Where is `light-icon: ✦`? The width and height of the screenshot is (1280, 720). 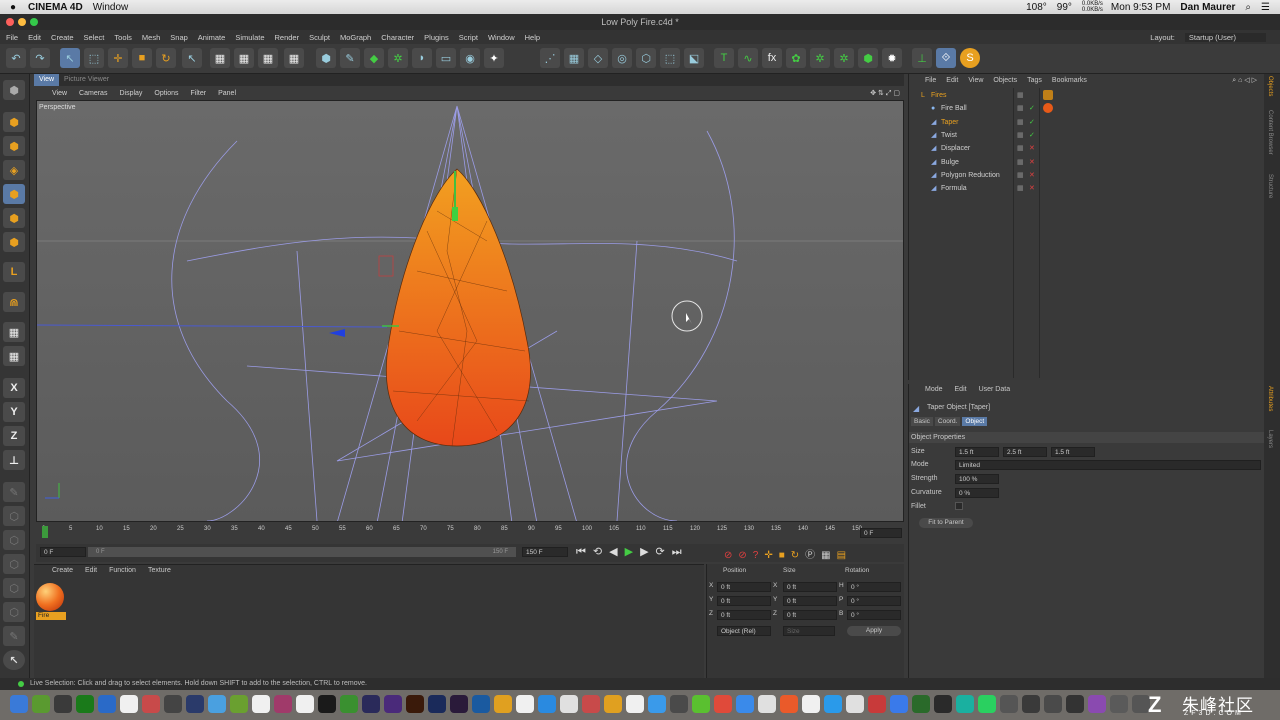 light-icon: ✦ is located at coordinates (494, 58).